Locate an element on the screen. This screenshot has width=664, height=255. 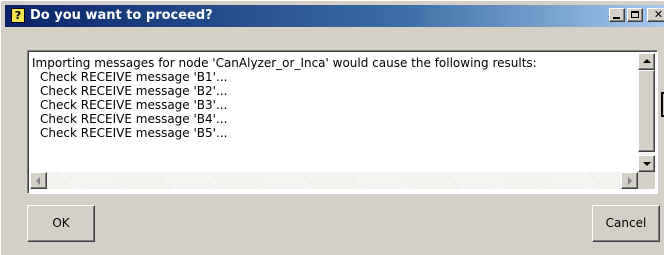
cancel-button: Cancel is located at coordinates (626, 223).